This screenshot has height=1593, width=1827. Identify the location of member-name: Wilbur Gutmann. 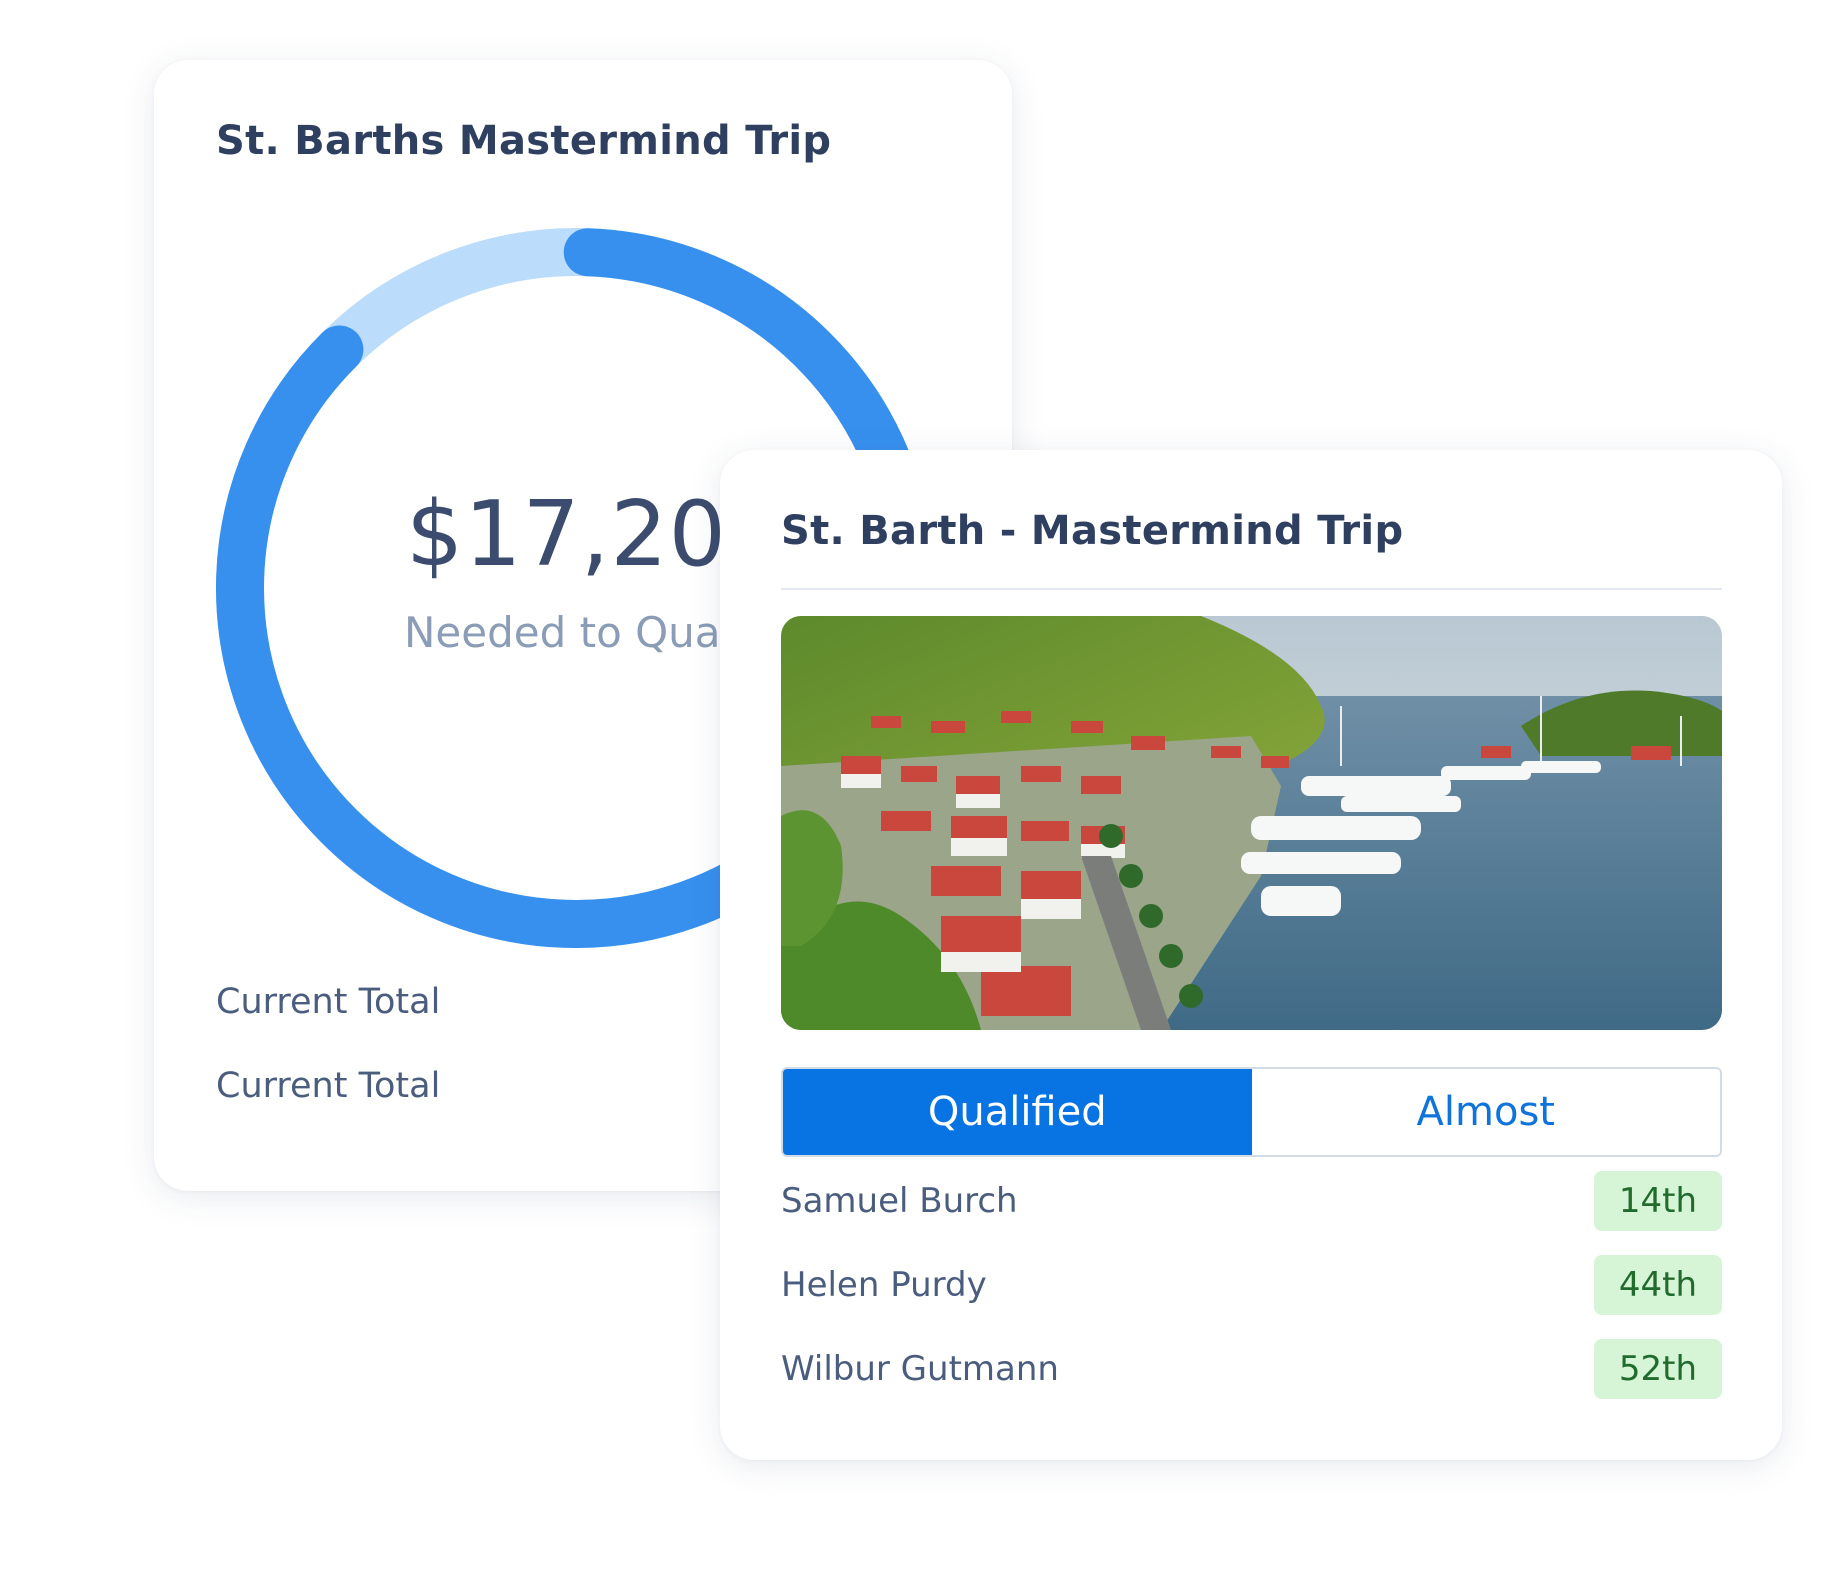
(920, 1369).